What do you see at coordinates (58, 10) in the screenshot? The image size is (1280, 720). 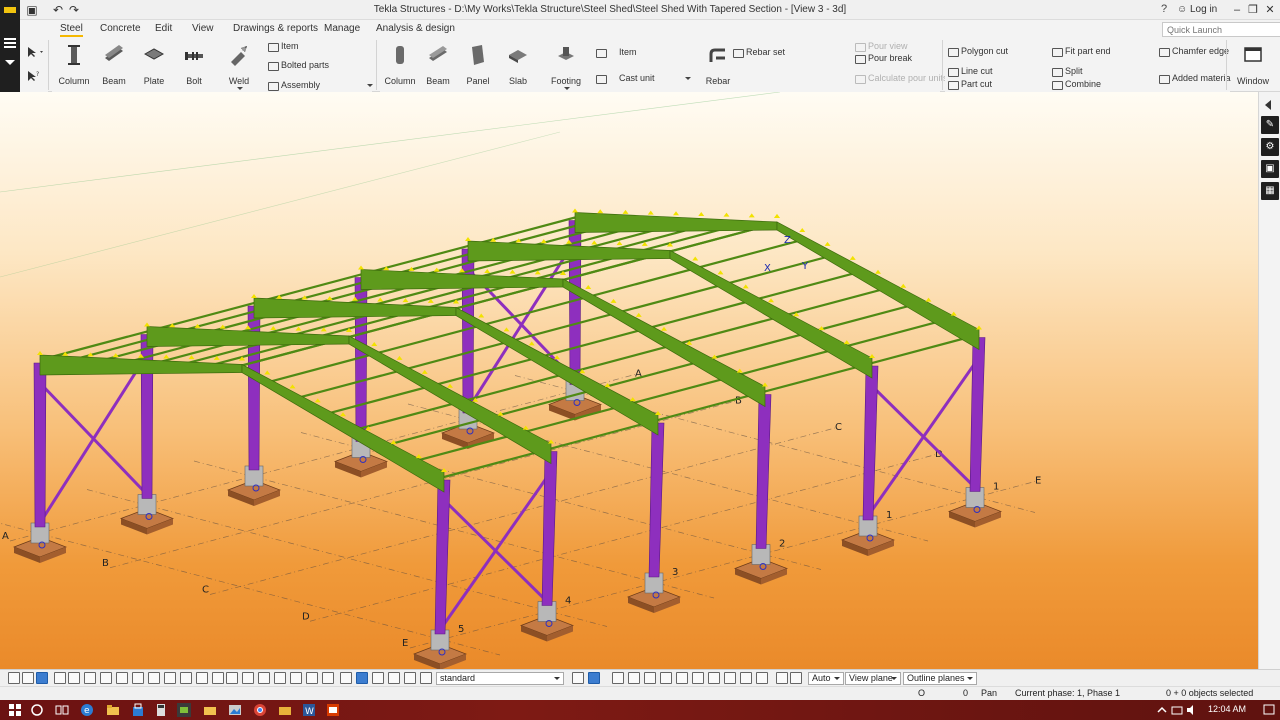 I see `undo-icon: ↶` at bounding box center [58, 10].